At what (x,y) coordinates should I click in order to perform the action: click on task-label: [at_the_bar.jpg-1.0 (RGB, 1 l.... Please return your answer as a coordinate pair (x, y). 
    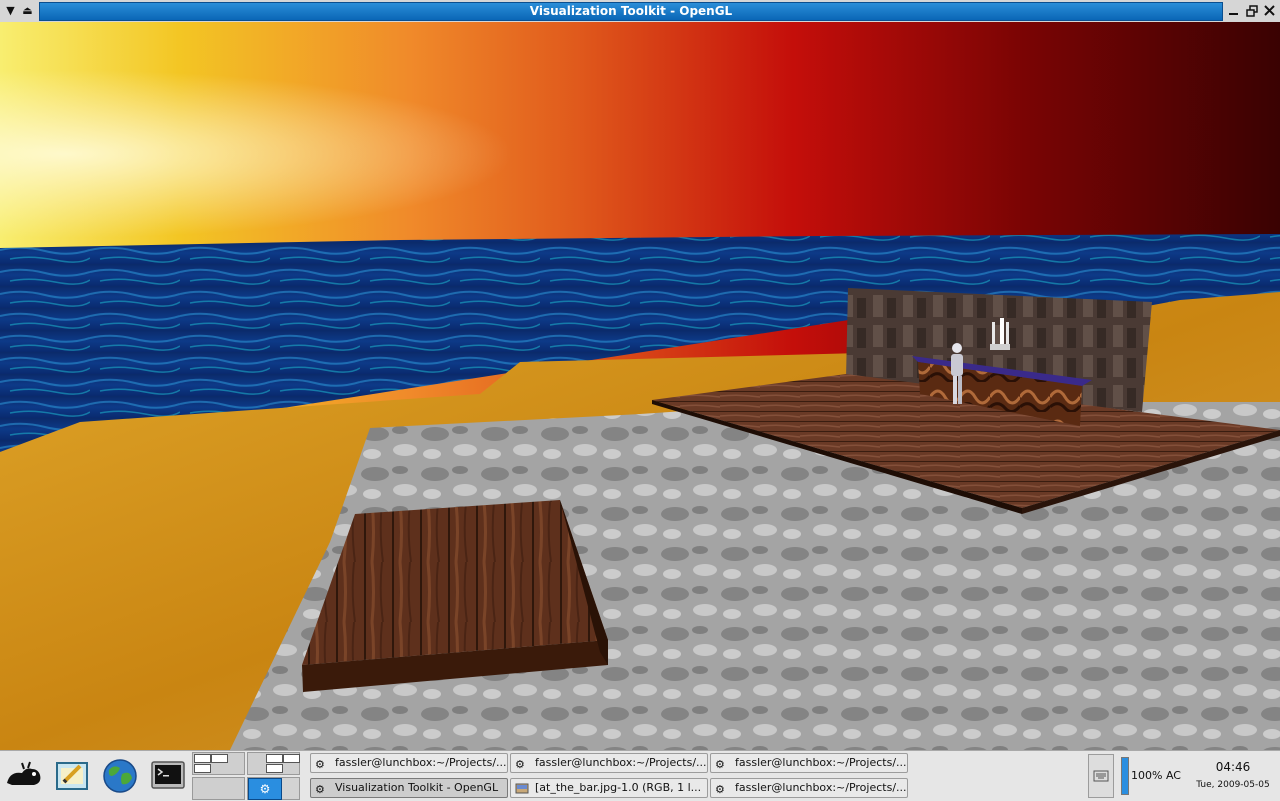
    Looking at the image, I should click on (618, 787).